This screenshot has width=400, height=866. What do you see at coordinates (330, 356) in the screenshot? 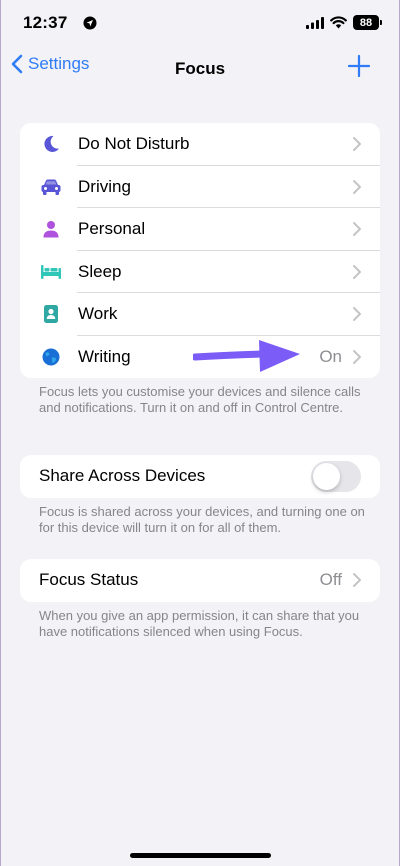
I see `focus-mode-value: On` at bounding box center [330, 356].